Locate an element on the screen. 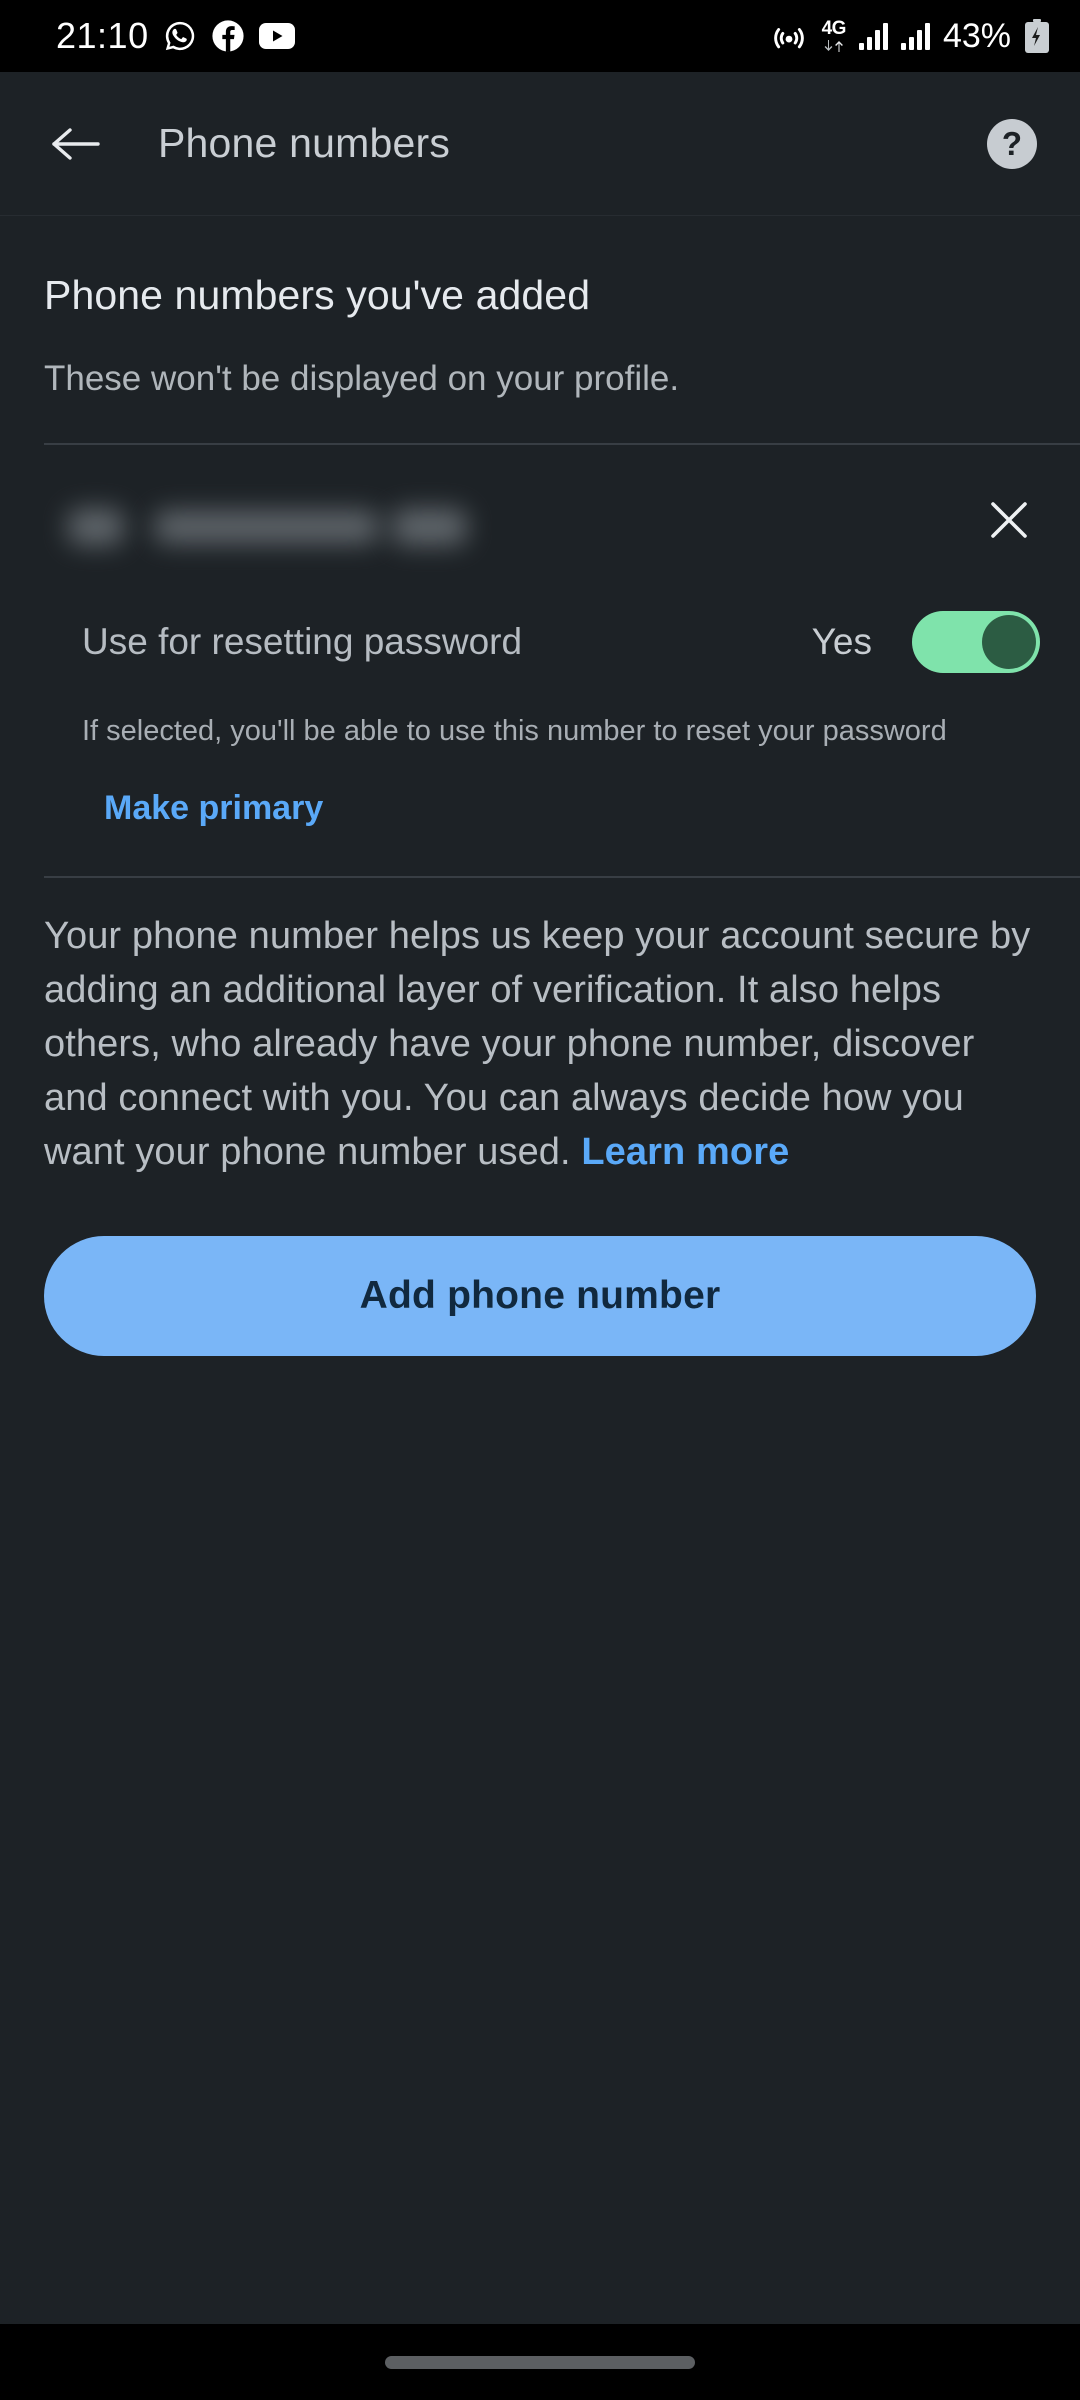  switch-knob is located at coordinates (1009, 642).